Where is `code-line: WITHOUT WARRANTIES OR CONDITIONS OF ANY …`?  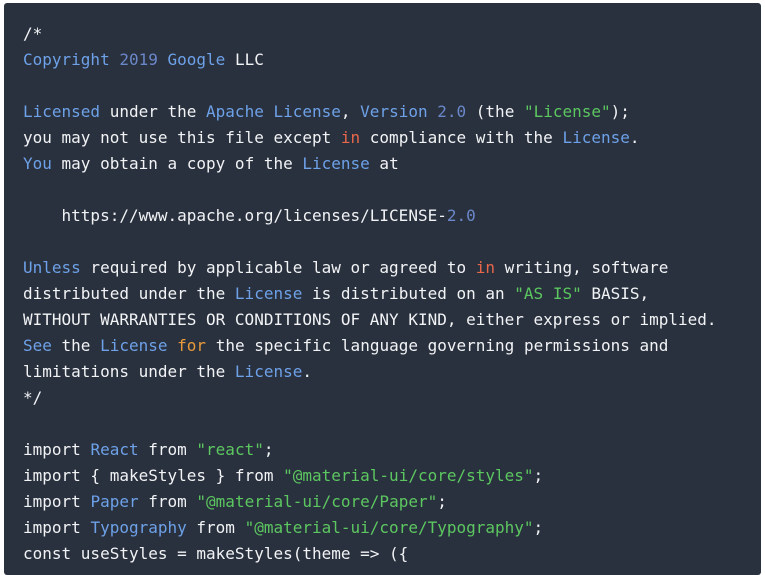 code-line: WITHOUT WARRANTIES OR CONDITIONS OF ANY … is located at coordinates (370, 320).